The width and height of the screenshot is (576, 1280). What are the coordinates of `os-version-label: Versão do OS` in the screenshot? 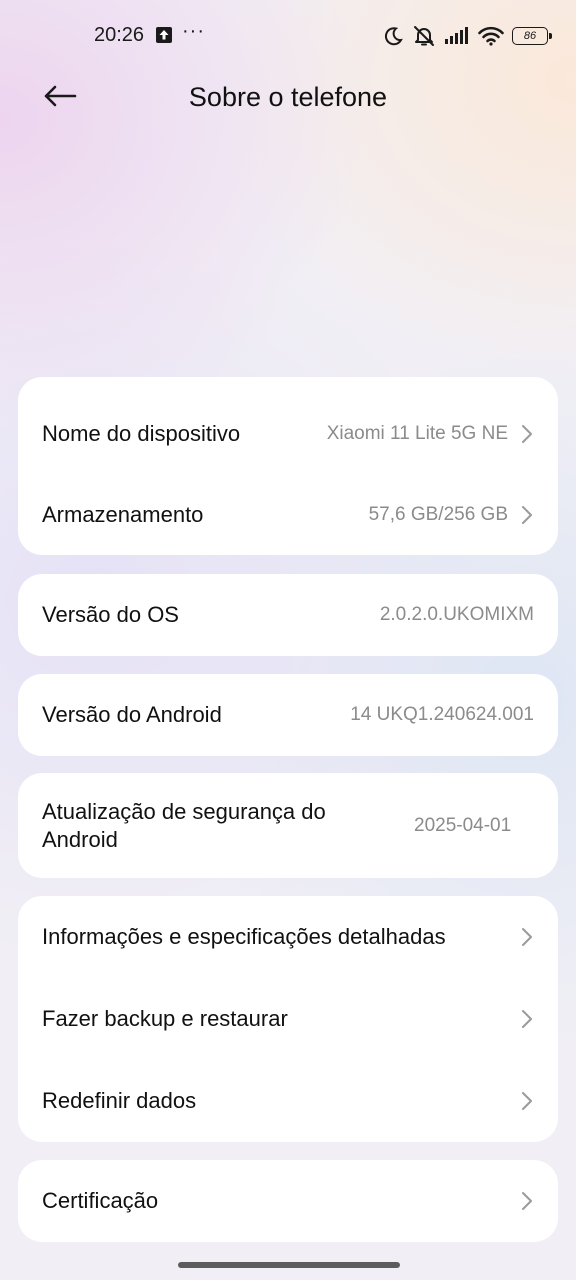 It's located at (110, 614).